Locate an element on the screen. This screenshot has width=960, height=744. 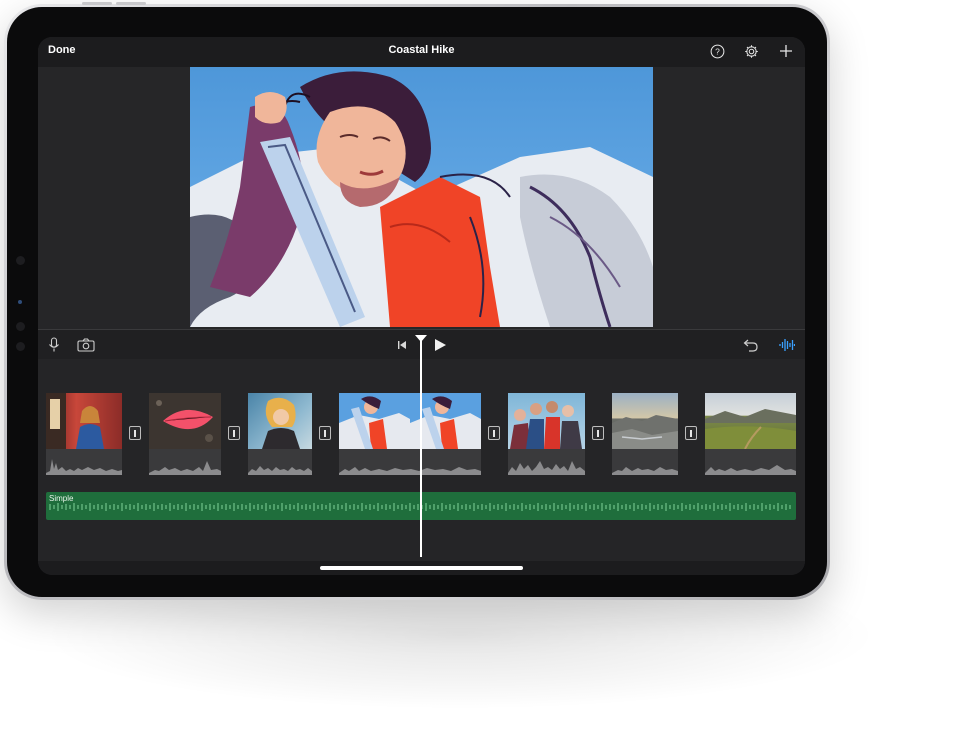
camera-icon is located at coordinates (86, 345).